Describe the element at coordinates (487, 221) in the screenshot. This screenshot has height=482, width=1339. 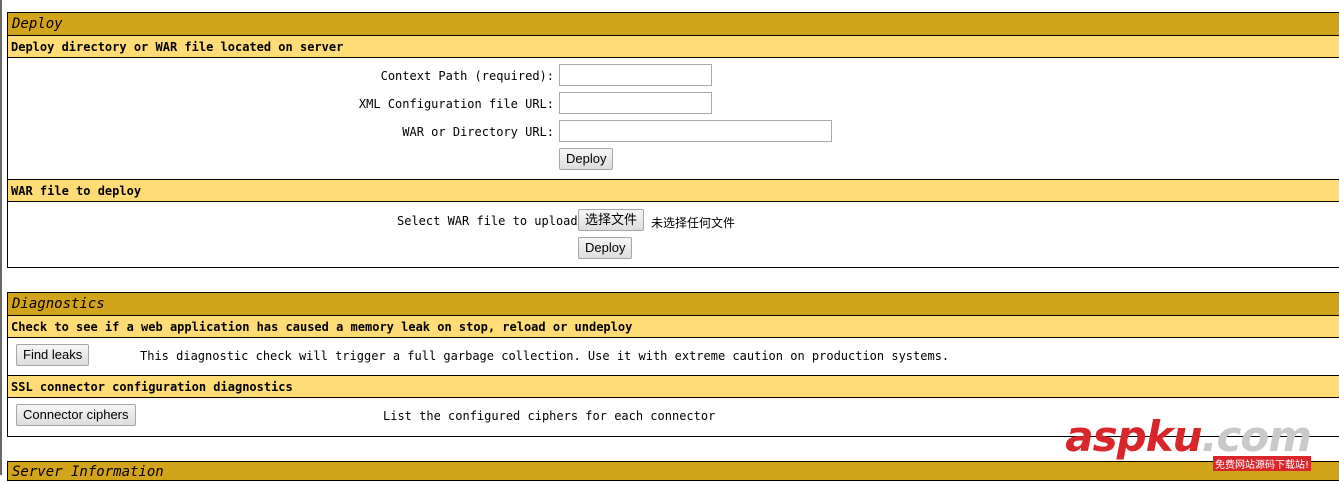
I see `select-war-label: Select WAR file to upload` at that location.